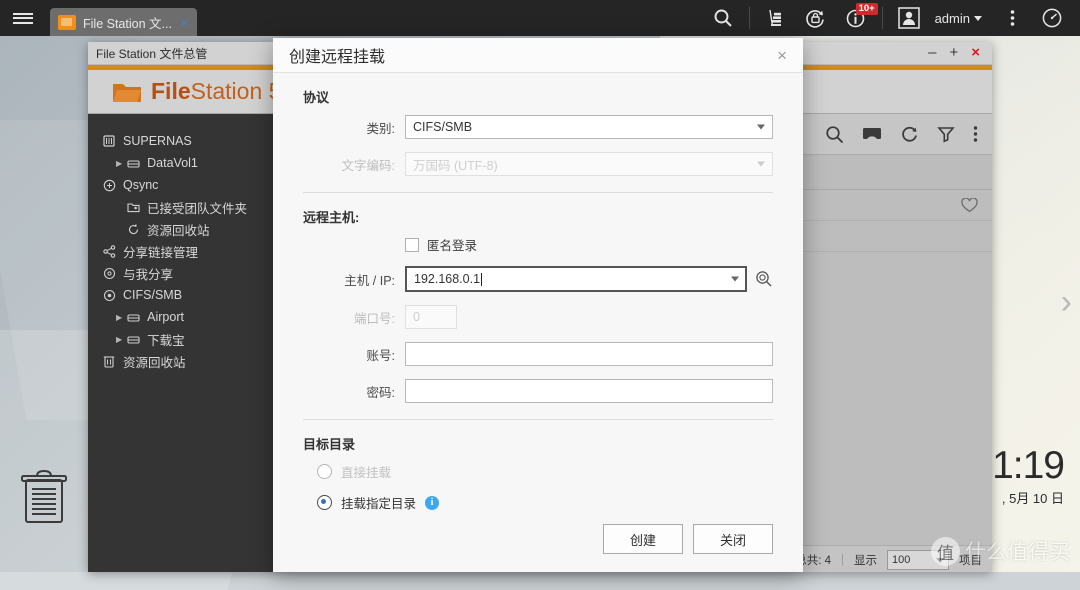 Image resolution: width=1080 pixels, height=590 pixels. What do you see at coordinates (764, 279) in the screenshot?
I see `scan-magnifier-icon` at bounding box center [764, 279].